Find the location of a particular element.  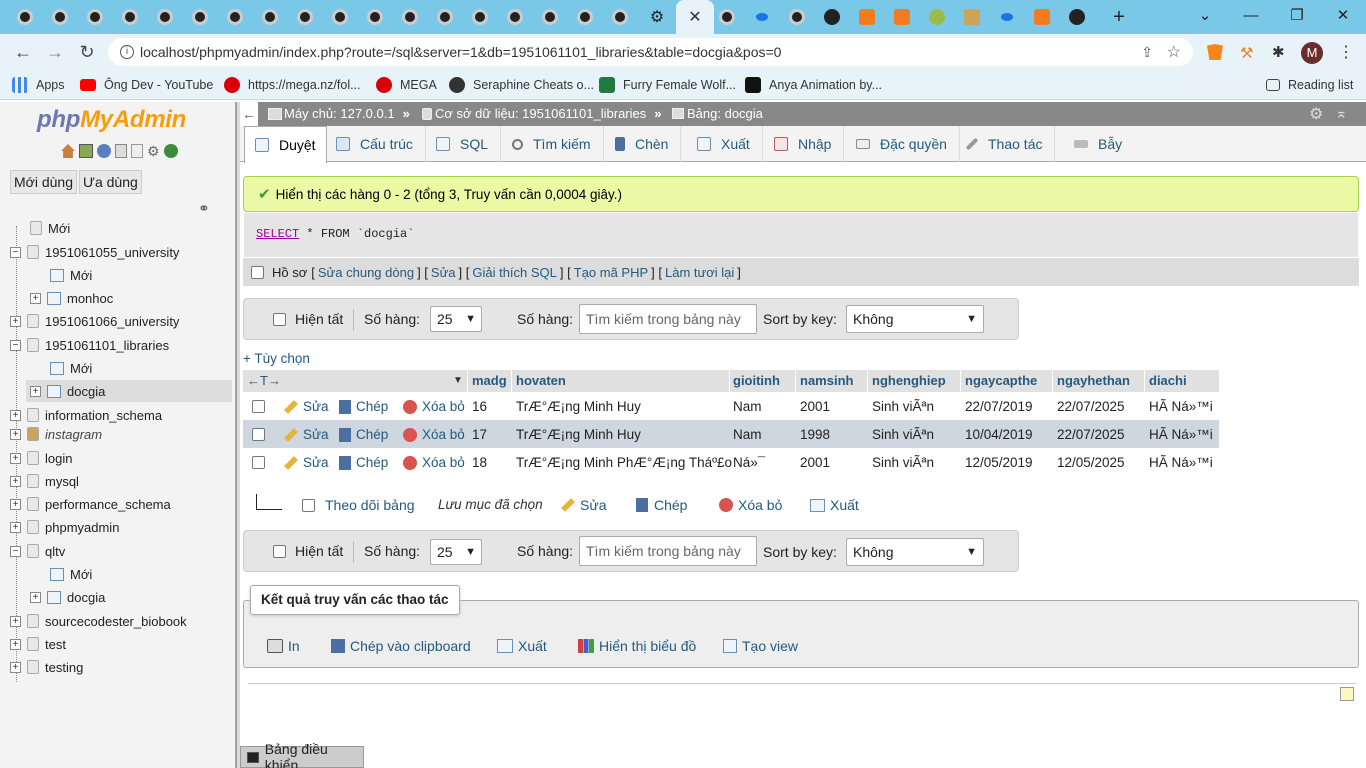

bulk-copy-button: Chép is located at coordinates (661, 505).